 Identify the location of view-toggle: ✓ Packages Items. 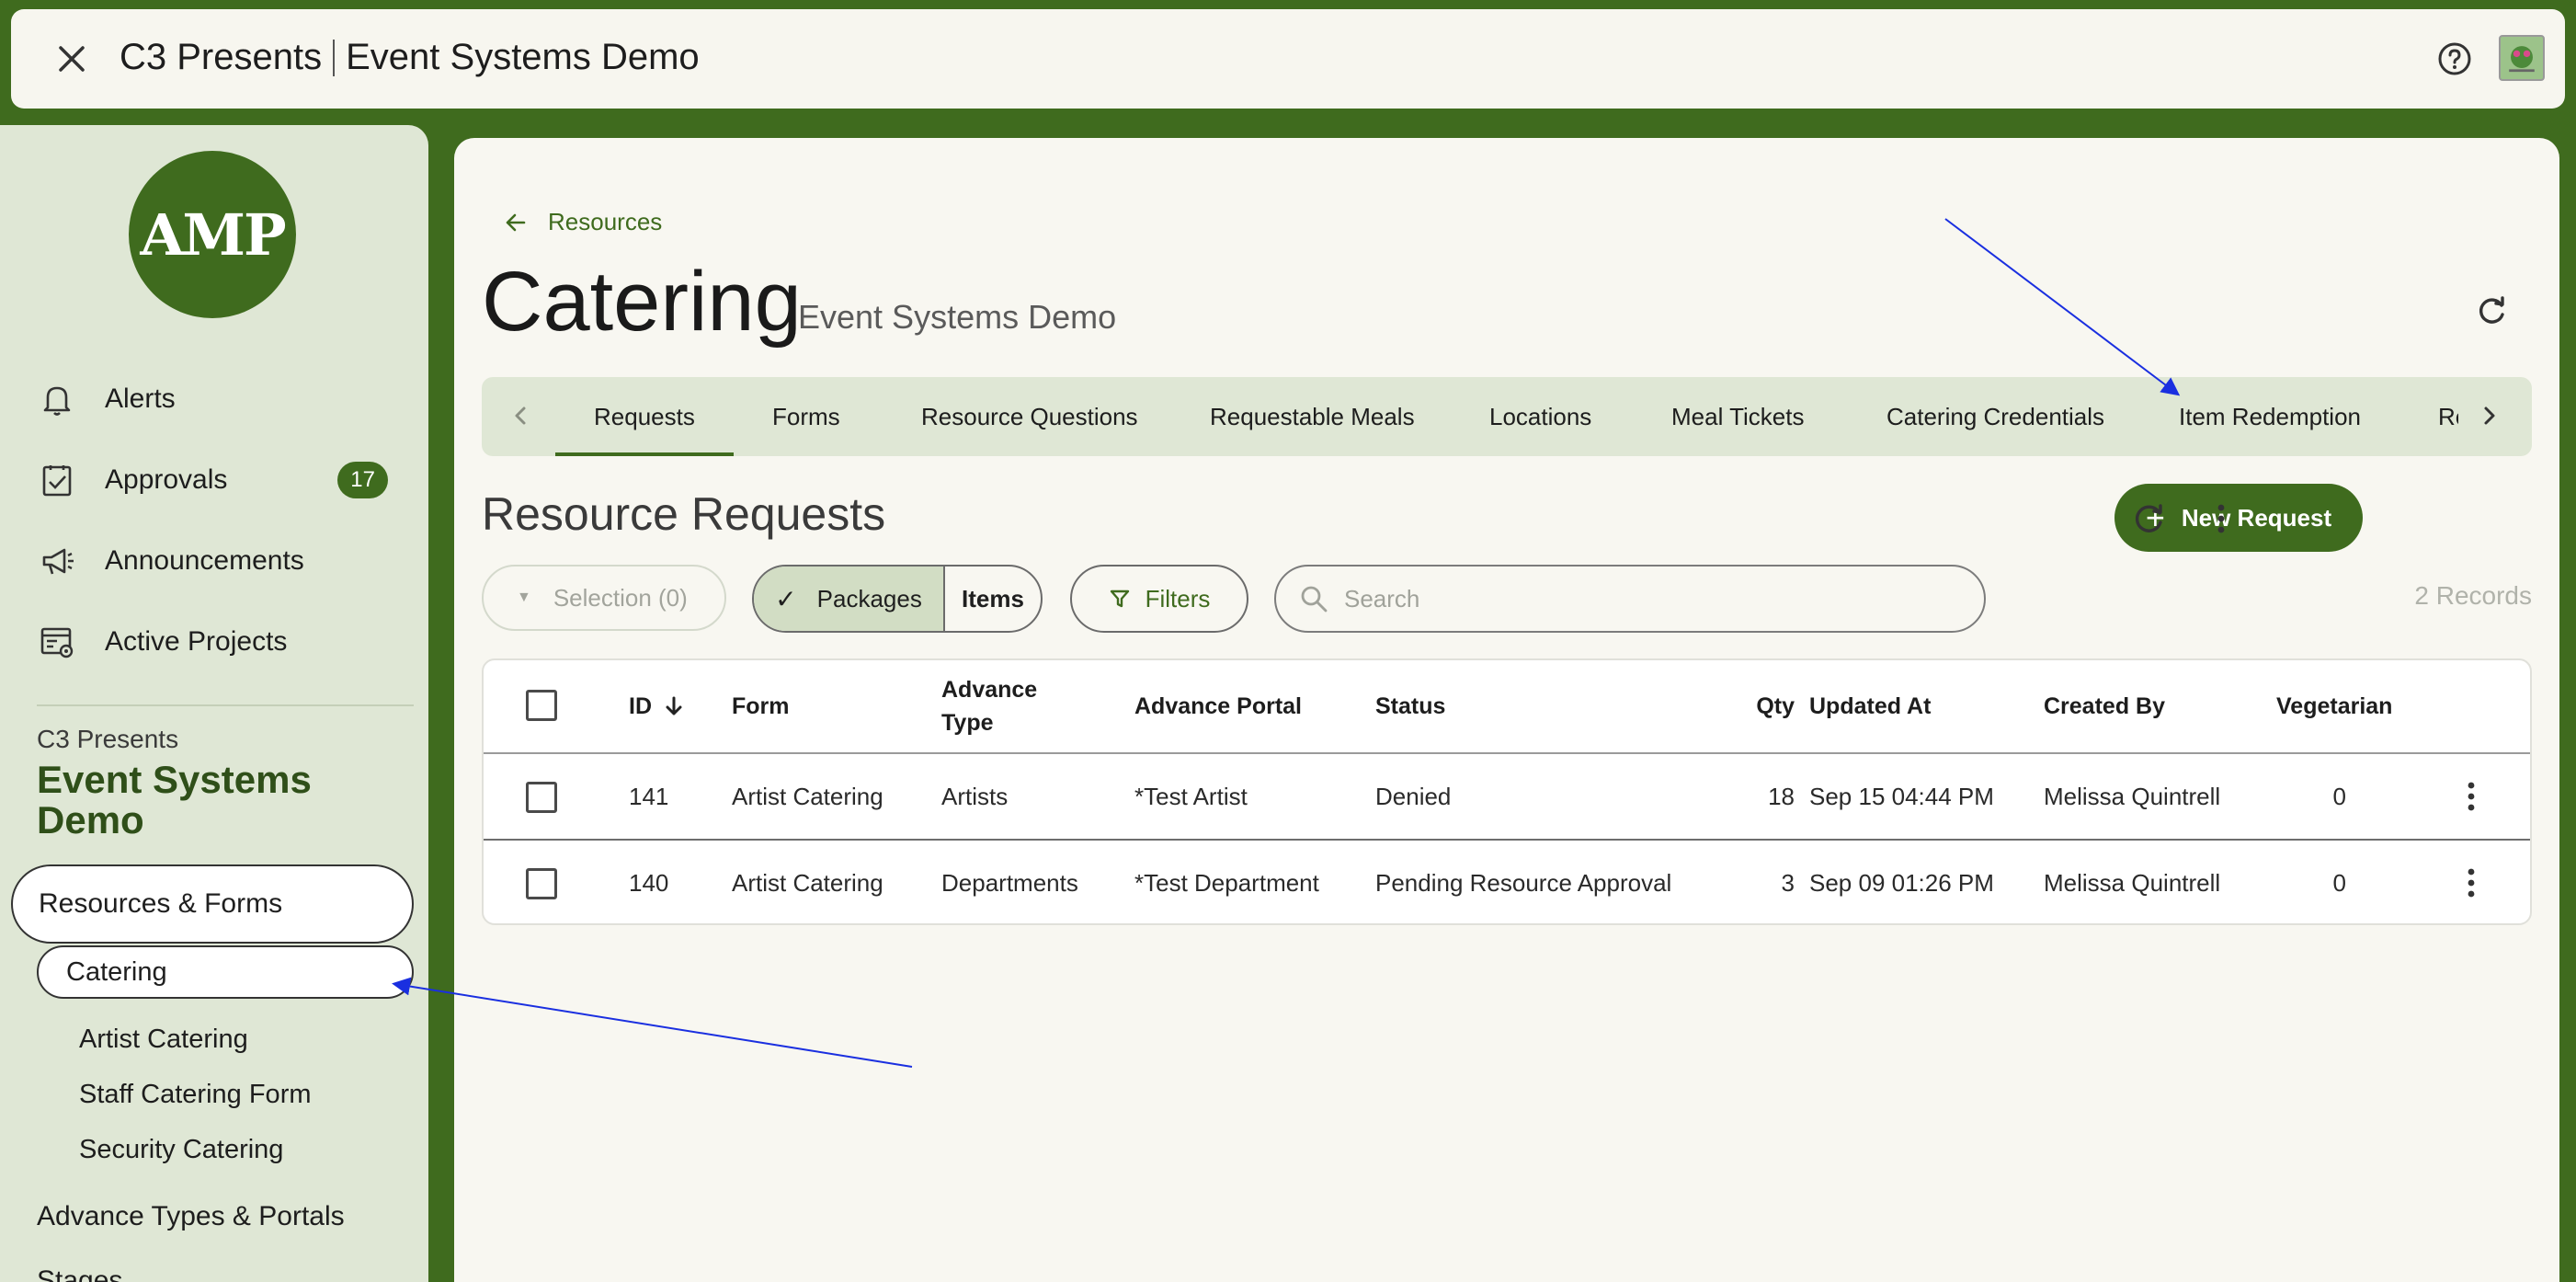
(897, 599).